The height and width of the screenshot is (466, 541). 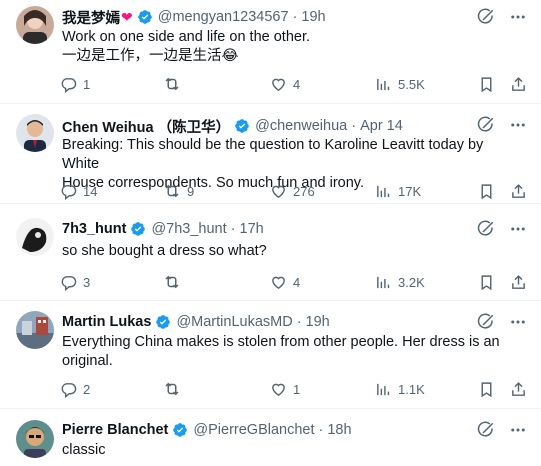 What do you see at coordinates (115, 430) in the screenshot?
I see `author-name: Pierre Blanchet` at bounding box center [115, 430].